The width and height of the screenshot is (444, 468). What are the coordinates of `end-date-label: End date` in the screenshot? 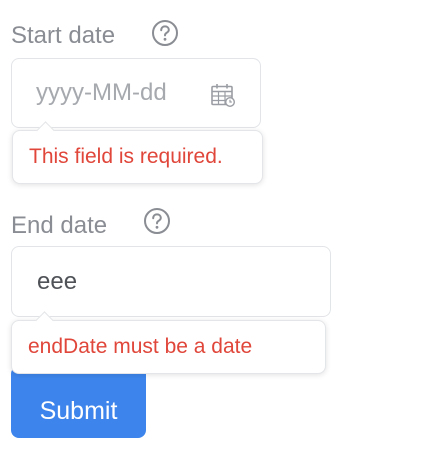 It's located at (59, 226).